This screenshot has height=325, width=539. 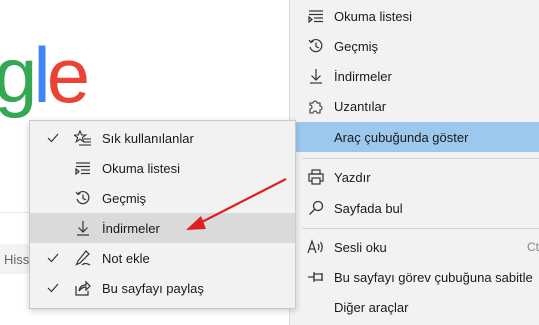 I want to click on submenu-item-label: İndirmeler, so click(x=131, y=228).